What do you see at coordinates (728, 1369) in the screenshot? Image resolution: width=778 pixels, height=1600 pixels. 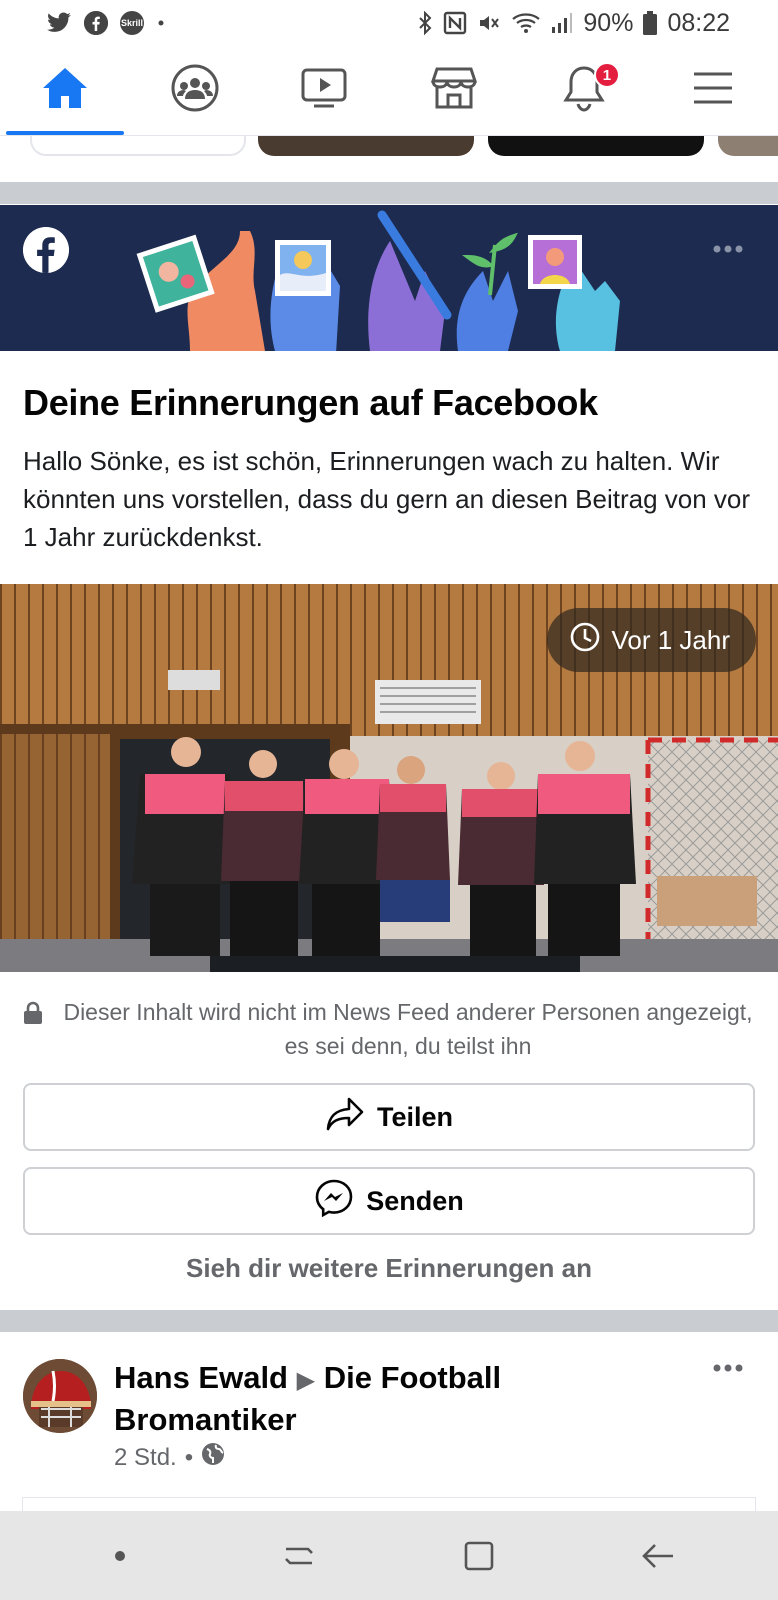 I see `post-more-options-icon` at bounding box center [728, 1369].